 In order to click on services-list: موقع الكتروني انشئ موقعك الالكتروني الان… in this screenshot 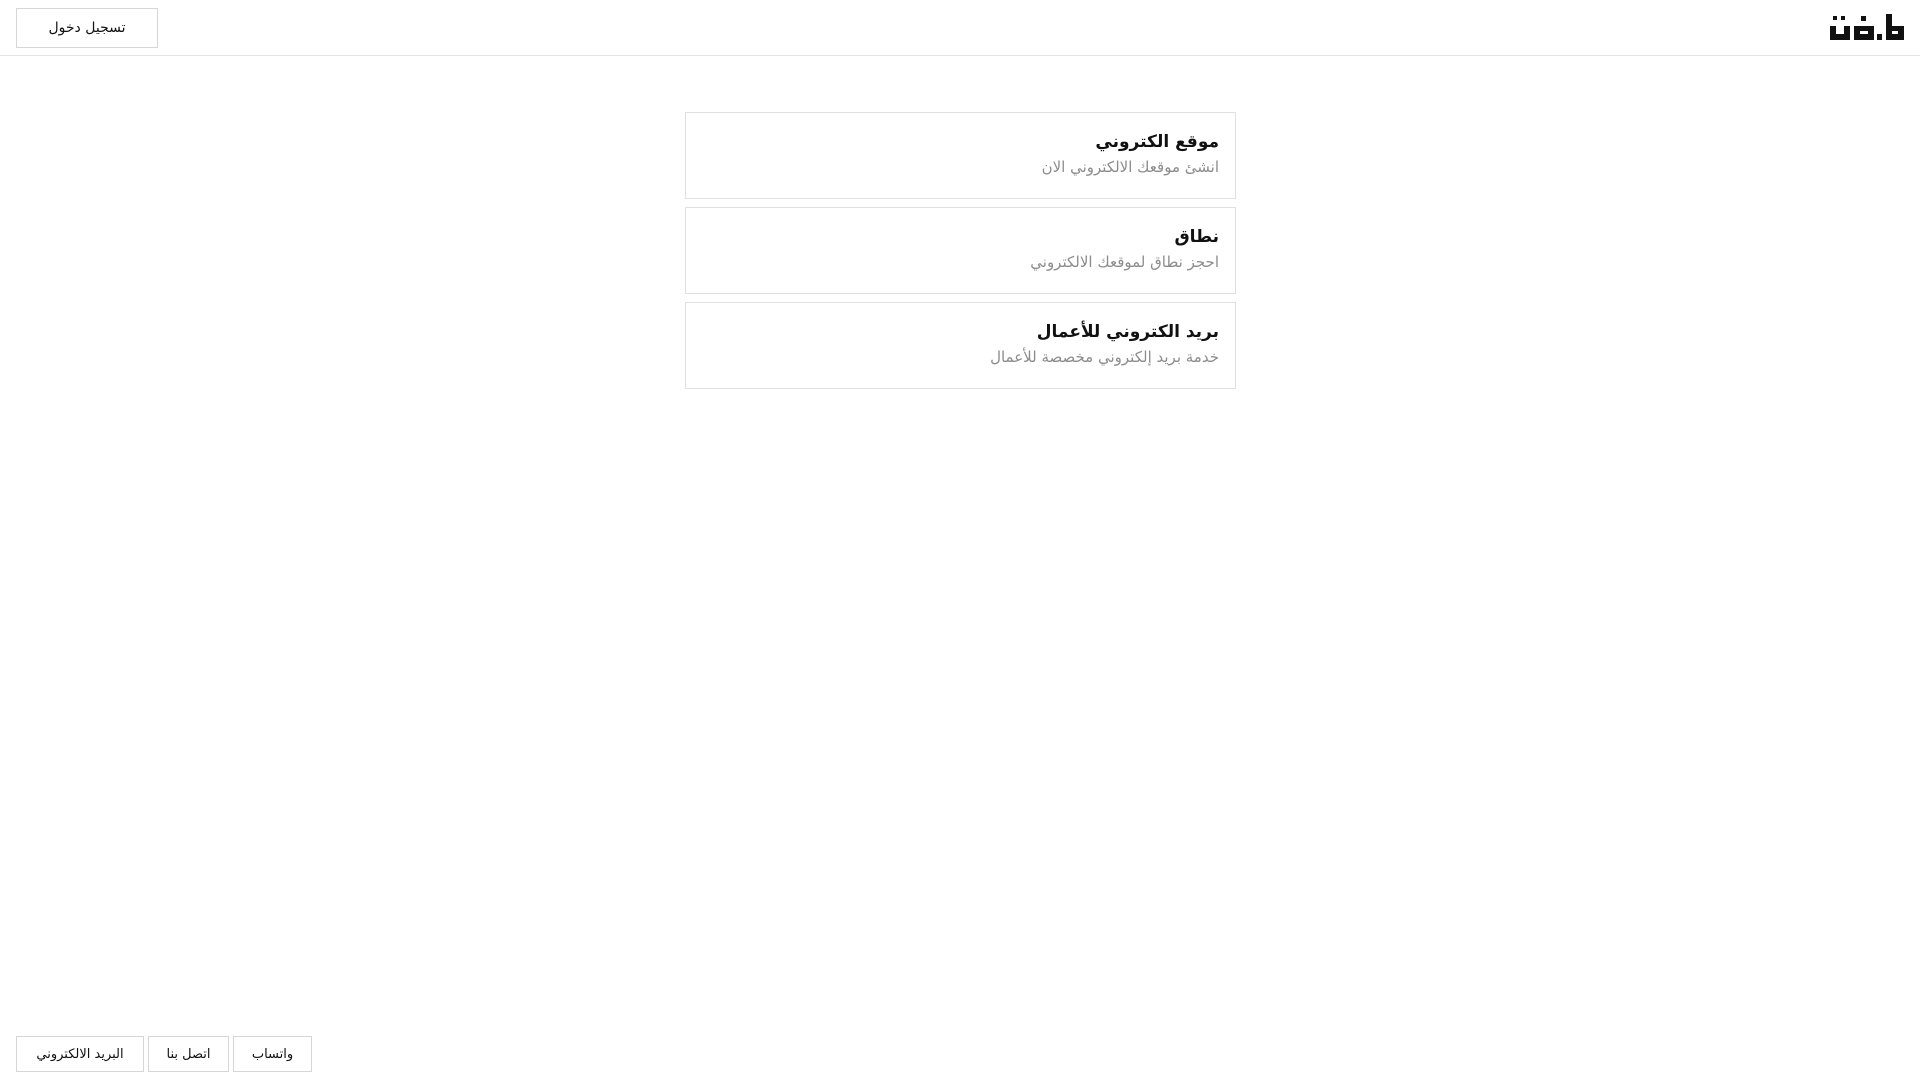, I will do `click(960, 254)`.